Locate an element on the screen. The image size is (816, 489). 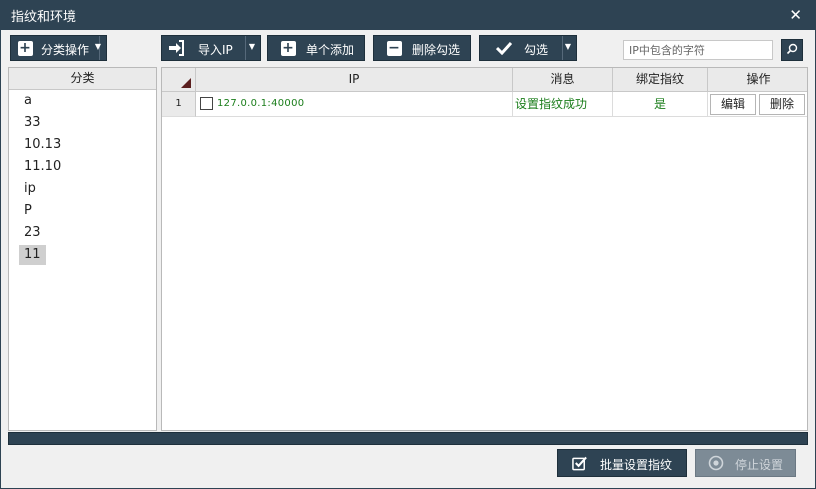
ip-search-input is located at coordinates (698, 50).